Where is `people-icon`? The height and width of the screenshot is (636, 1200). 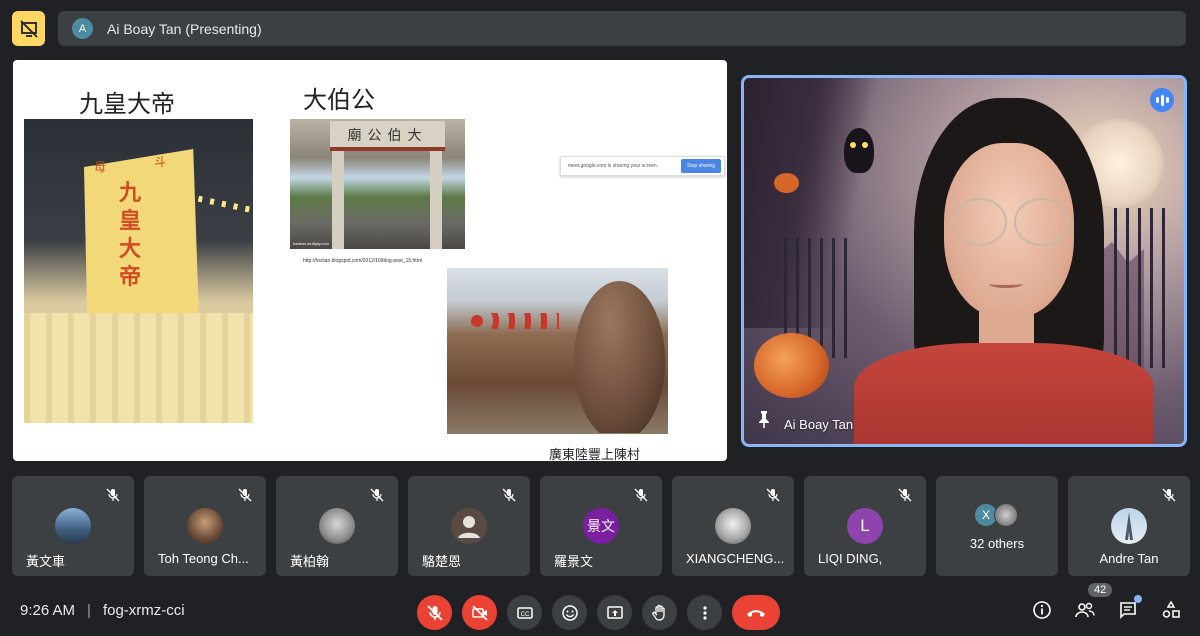
people-icon is located at coordinates (1085, 610).